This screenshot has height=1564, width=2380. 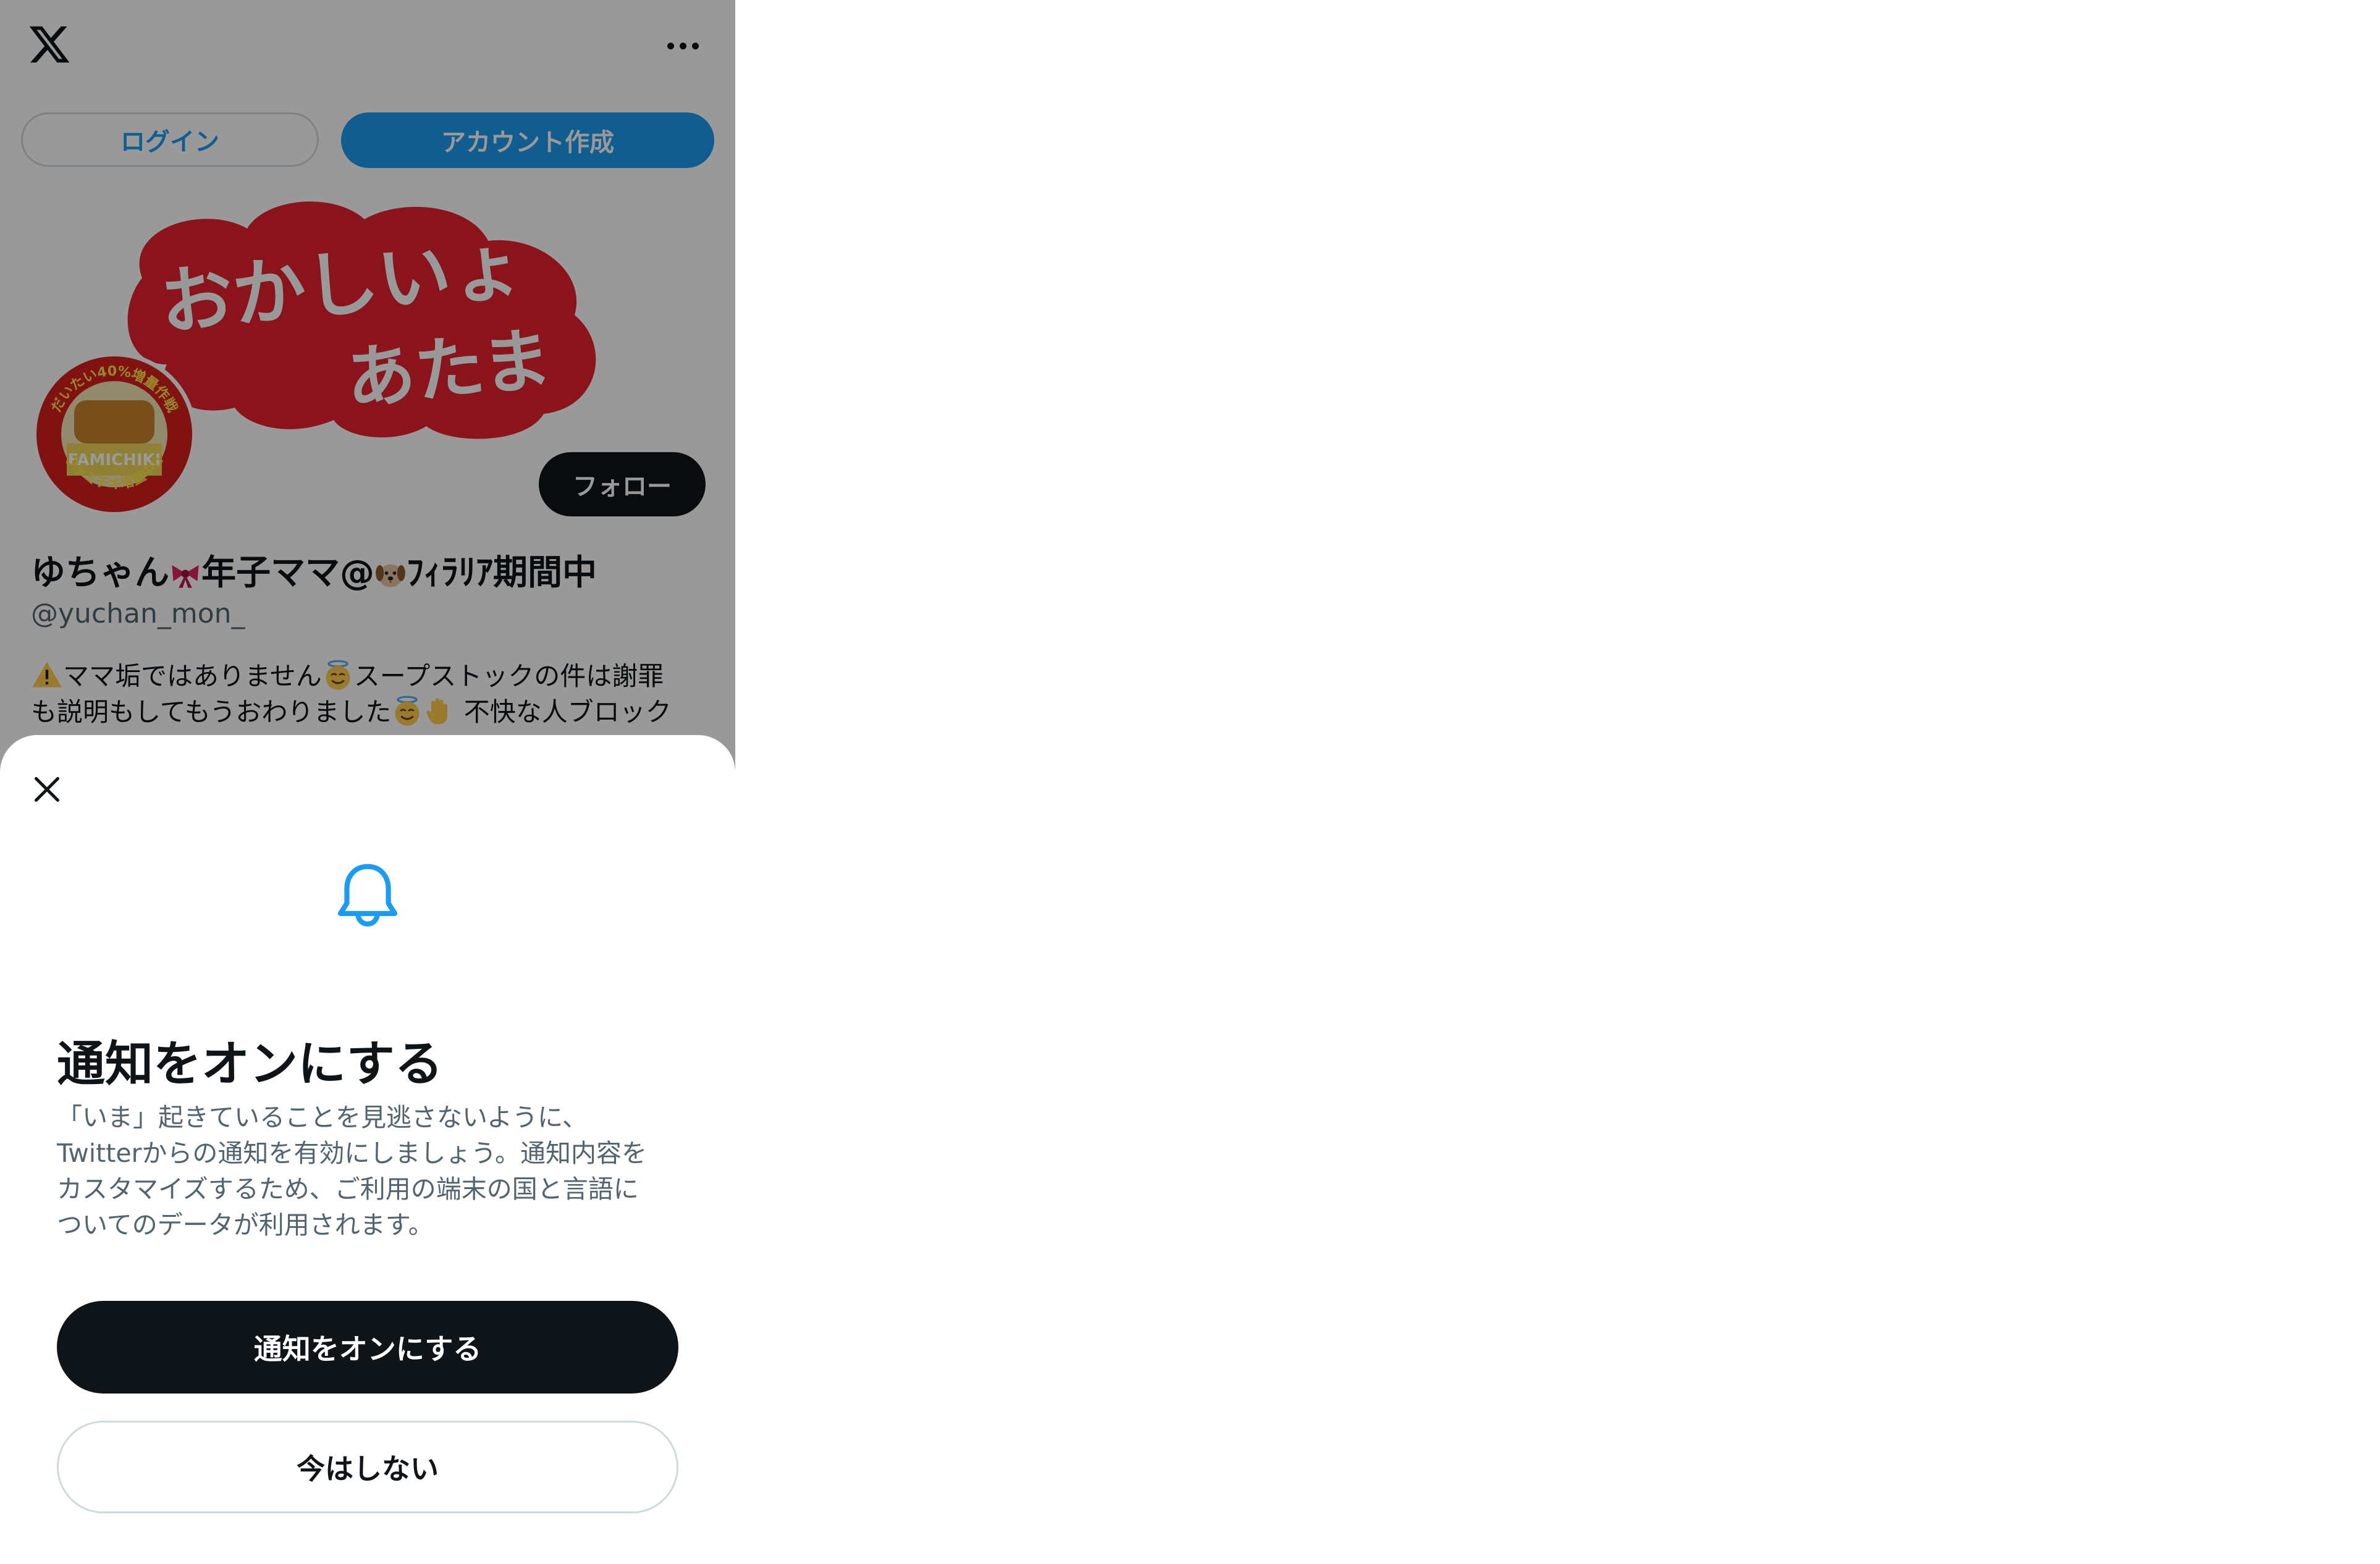 What do you see at coordinates (46, 789) in the screenshot?
I see `close-icon` at bounding box center [46, 789].